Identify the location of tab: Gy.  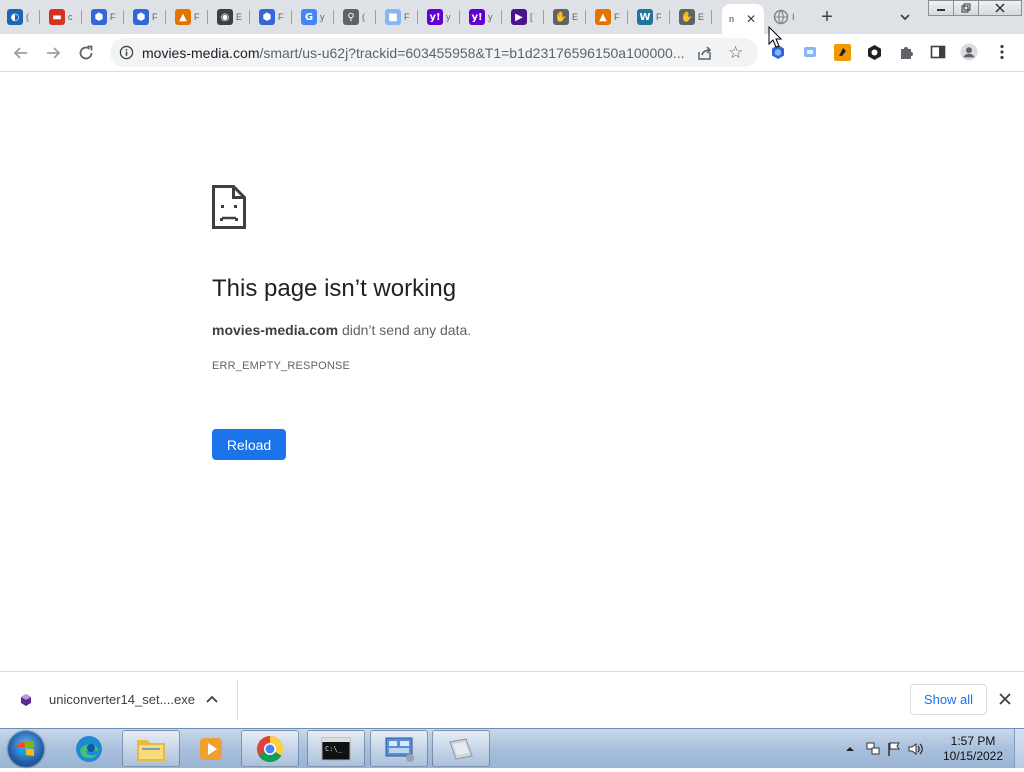
(314, 17).